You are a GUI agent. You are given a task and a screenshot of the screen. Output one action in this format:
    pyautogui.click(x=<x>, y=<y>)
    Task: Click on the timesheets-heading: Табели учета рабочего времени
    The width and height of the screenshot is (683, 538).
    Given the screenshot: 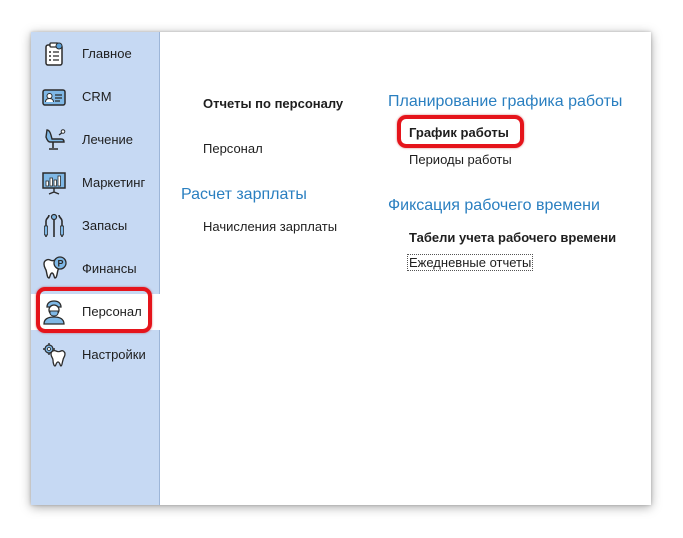 What is the action you would take?
    pyautogui.click(x=513, y=237)
    